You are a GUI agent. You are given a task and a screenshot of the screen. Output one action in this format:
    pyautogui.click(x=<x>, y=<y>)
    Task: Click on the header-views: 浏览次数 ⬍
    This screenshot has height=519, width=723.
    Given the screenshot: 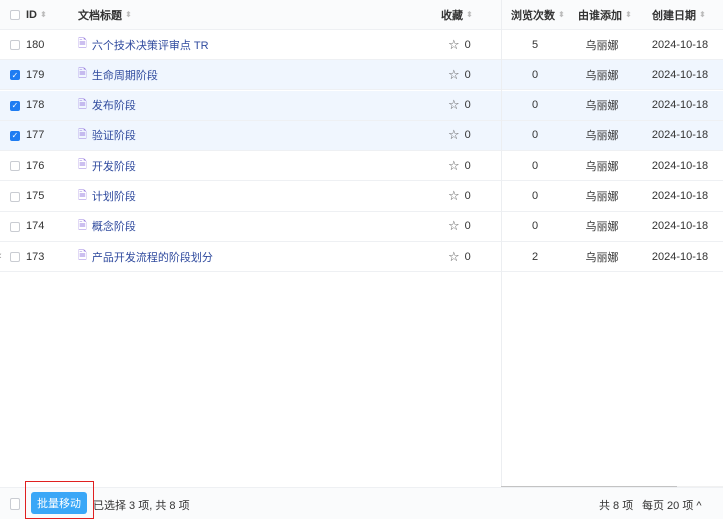 What is the action you would take?
    pyautogui.click(x=538, y=14)
    